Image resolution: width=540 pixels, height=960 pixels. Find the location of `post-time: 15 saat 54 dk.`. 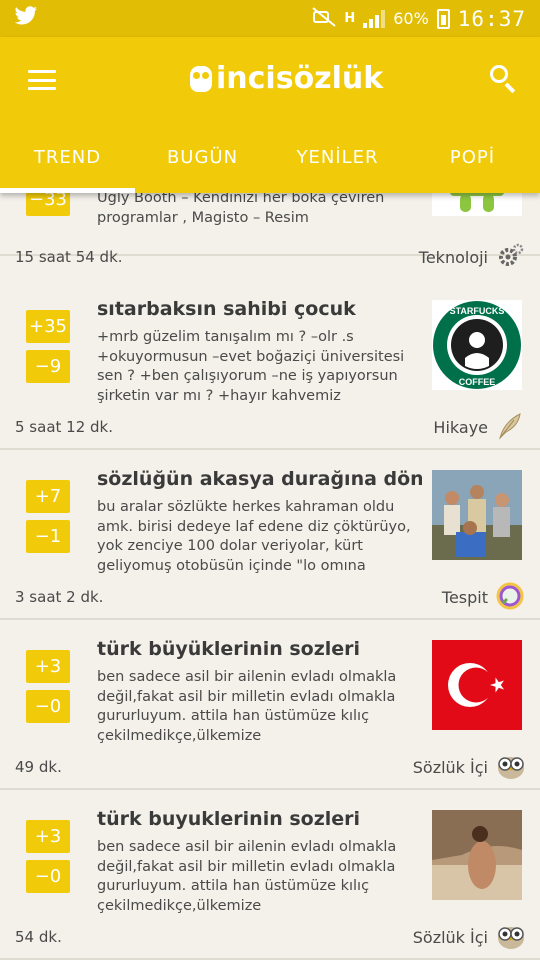

post-time: 15 saat 54 dk. is located at coordinates (69, 257).